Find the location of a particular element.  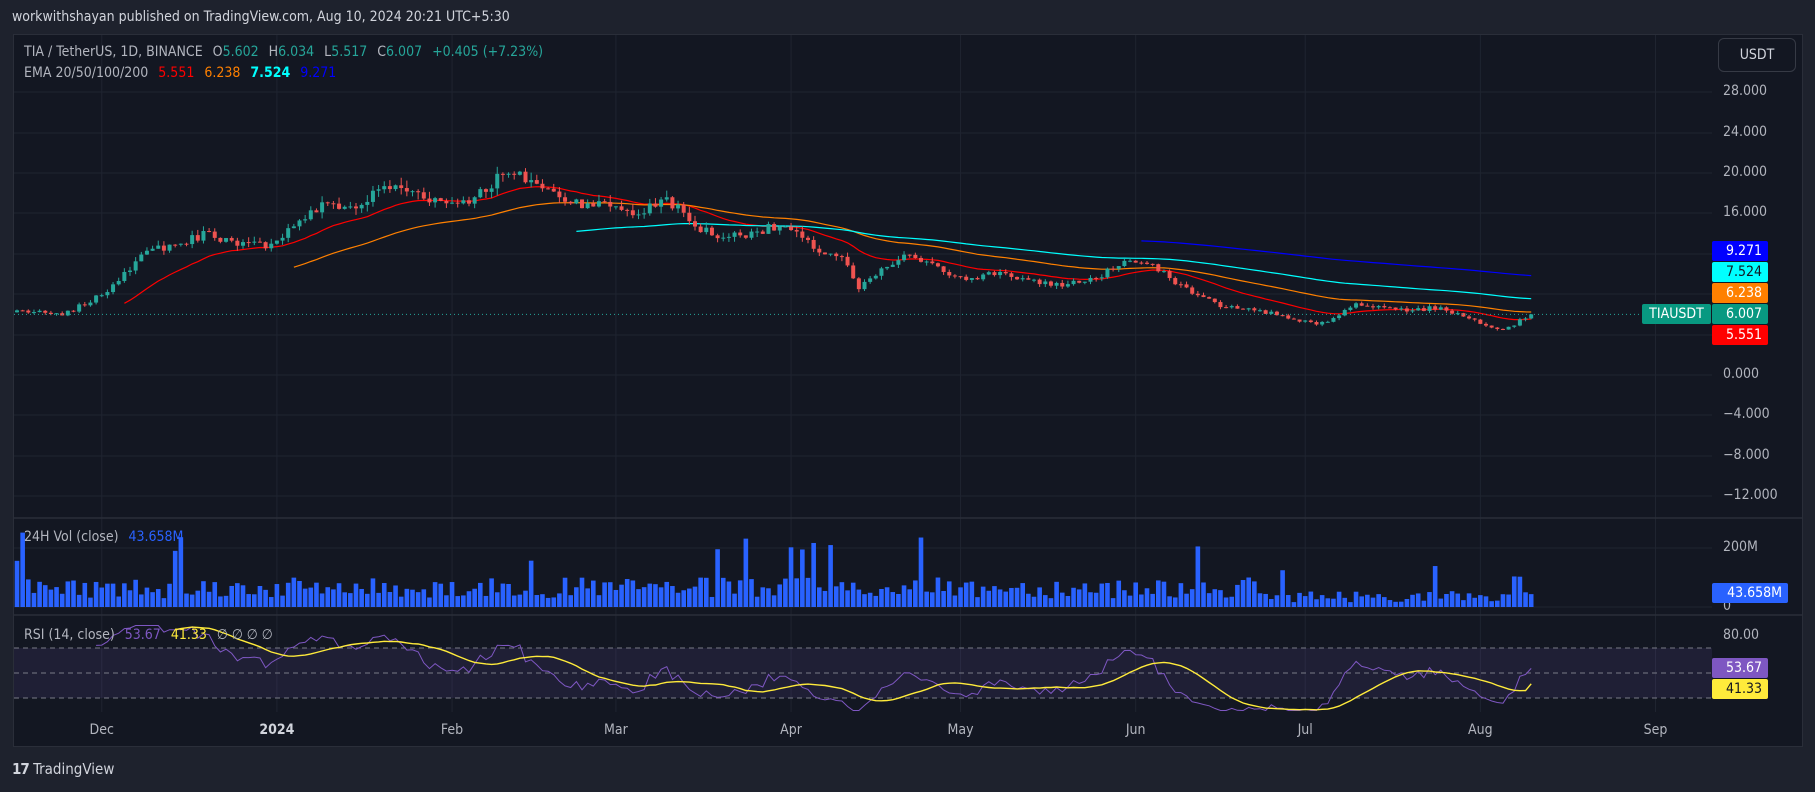

ema100-value: 7.524 is located at coordinates (270, 73).